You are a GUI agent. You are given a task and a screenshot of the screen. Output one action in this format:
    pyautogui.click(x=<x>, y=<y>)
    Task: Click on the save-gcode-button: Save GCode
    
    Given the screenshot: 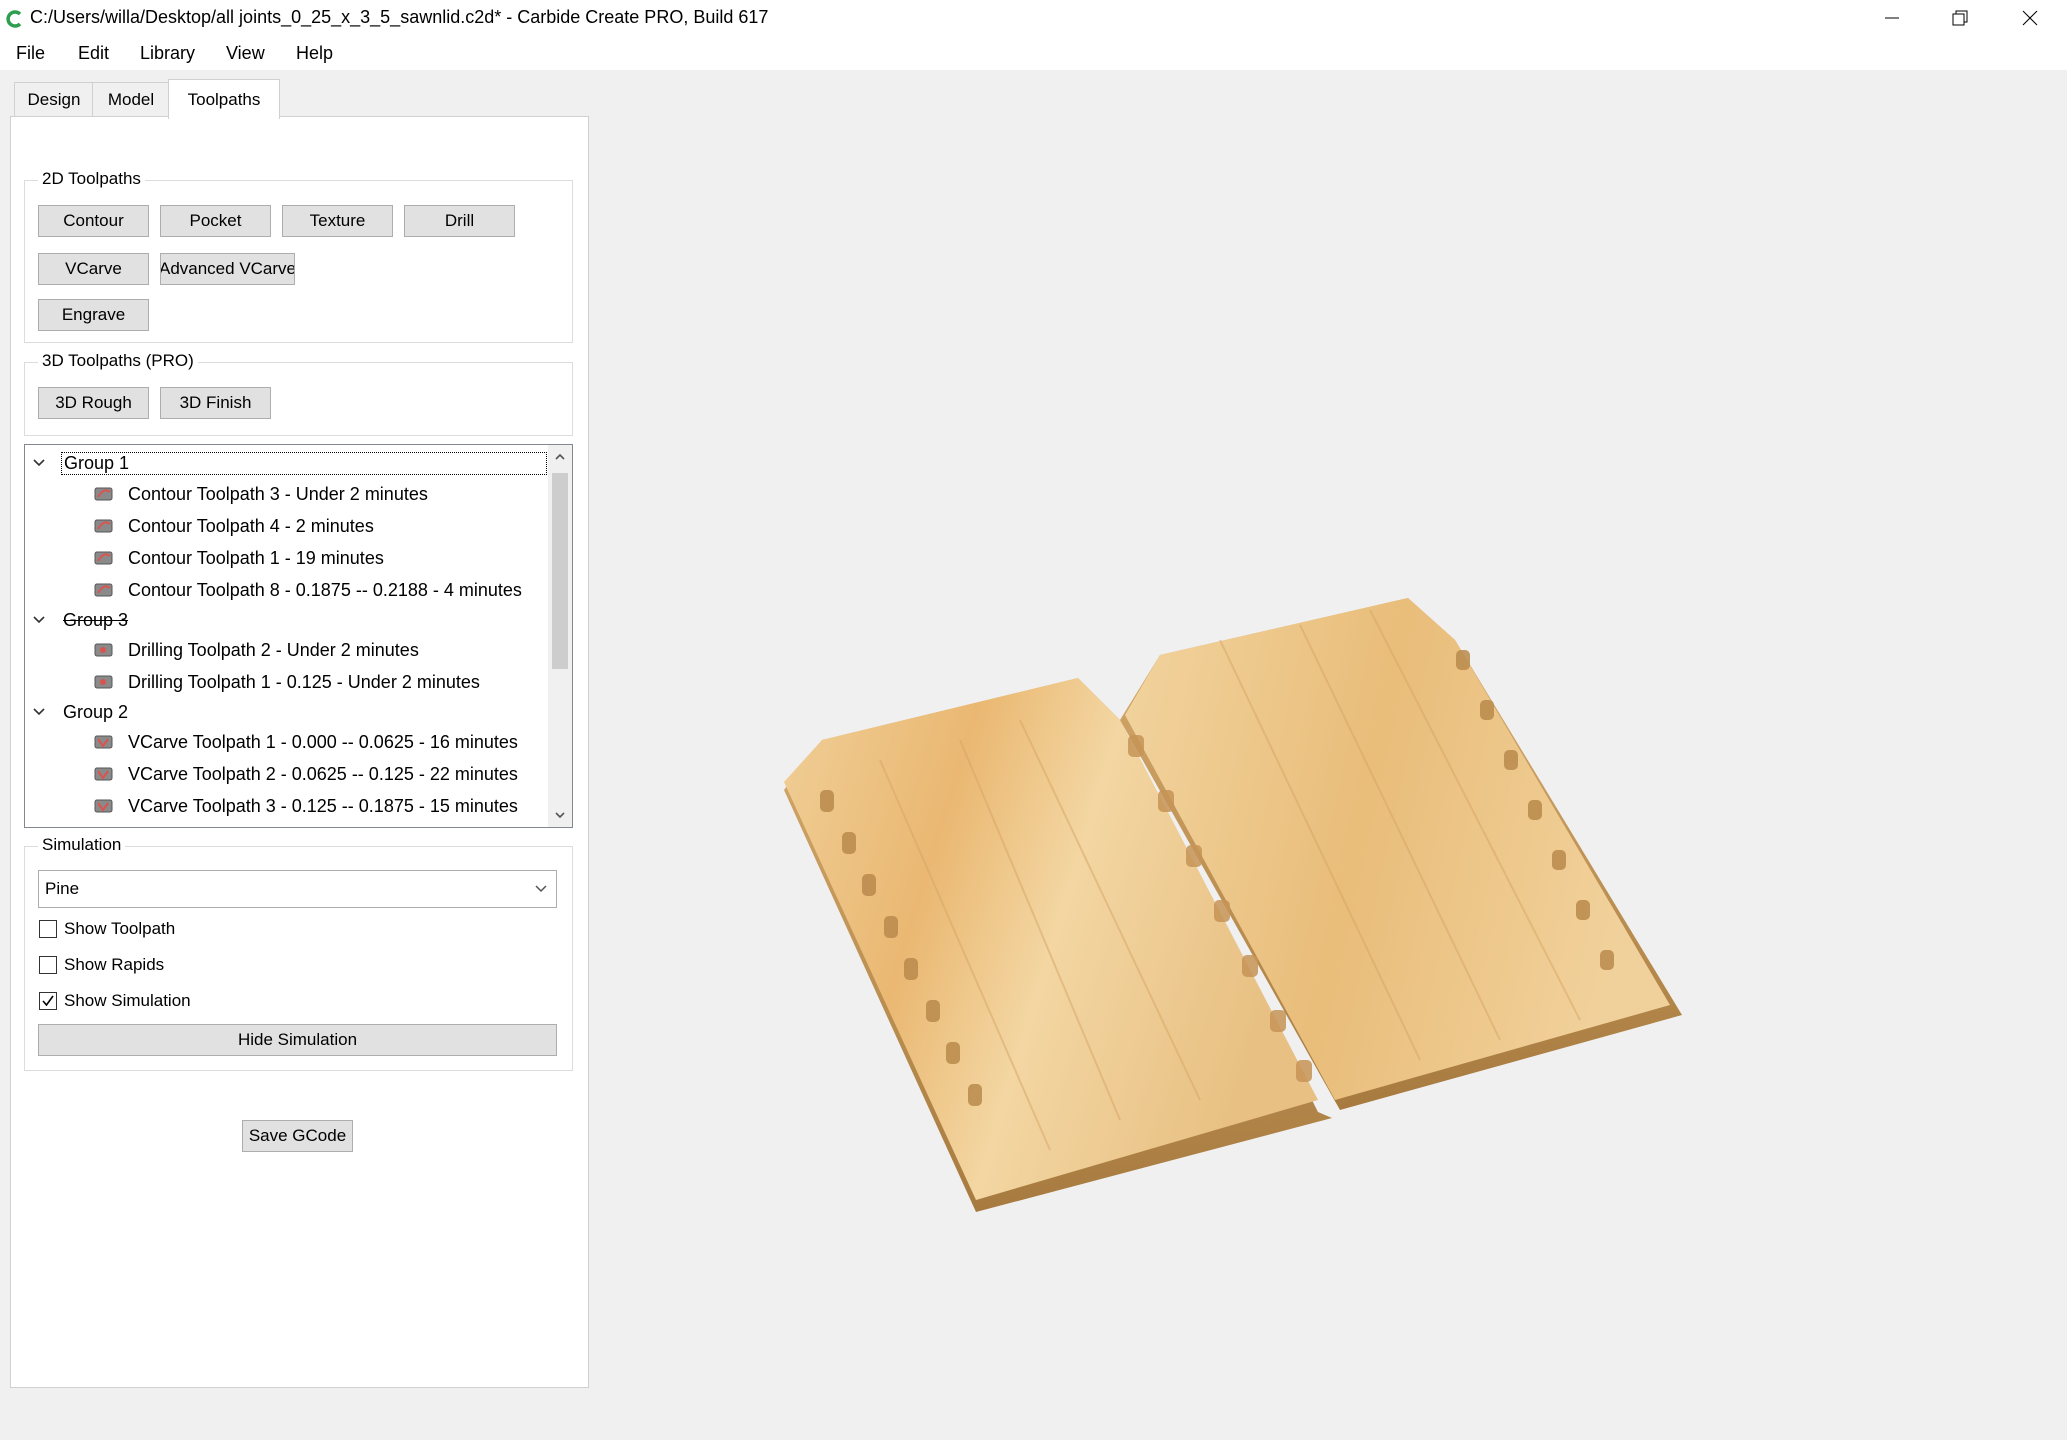 What is the action you would take?
    pyautogui.click(x=297, y=1136)
    